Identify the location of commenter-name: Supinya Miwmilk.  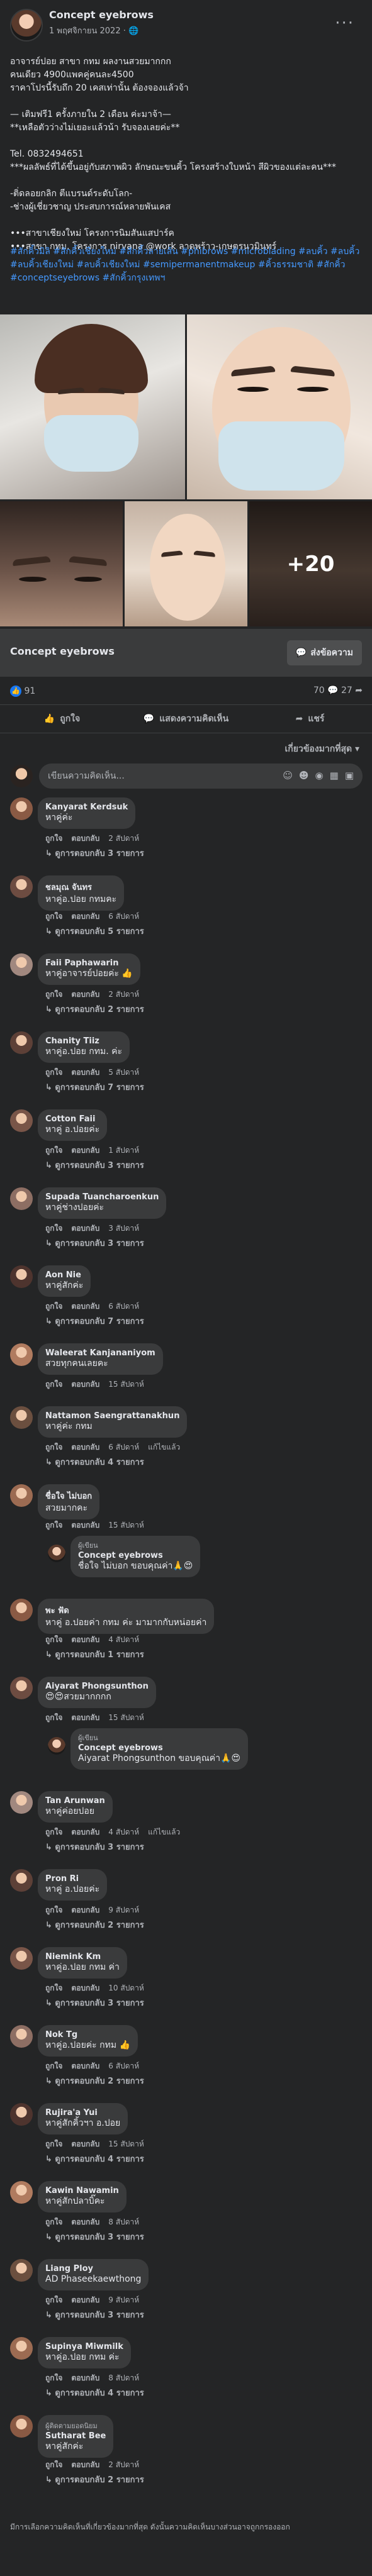
(84, 2346).